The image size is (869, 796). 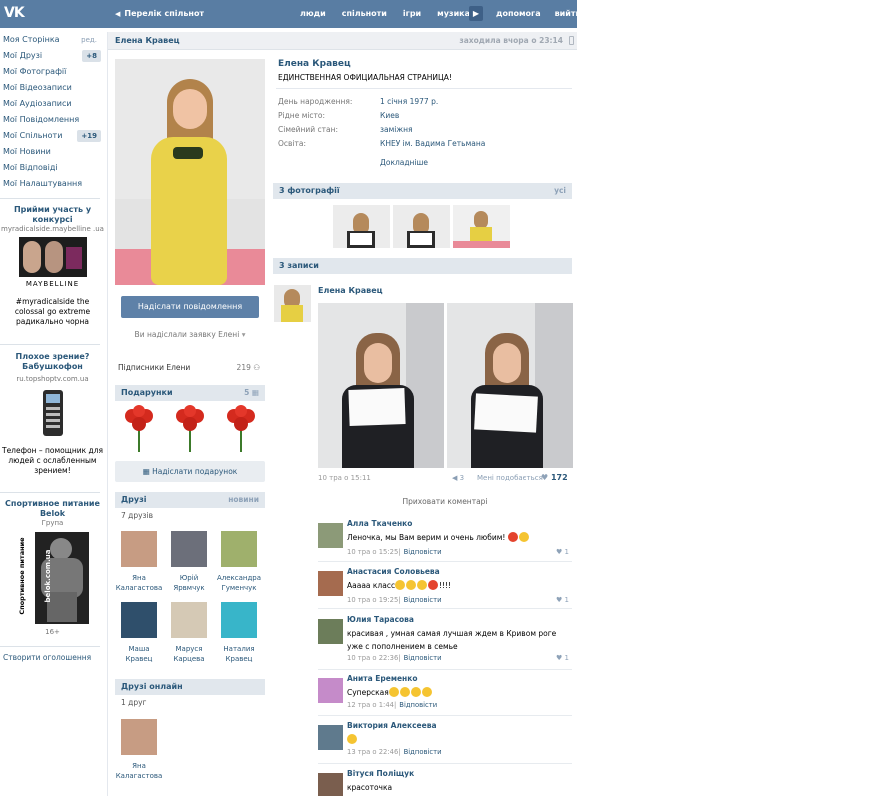 What do you see at coordinates (389, 115) in the screenshot?
I see `info-hometown: Киев` at bounding box center [389, 115].